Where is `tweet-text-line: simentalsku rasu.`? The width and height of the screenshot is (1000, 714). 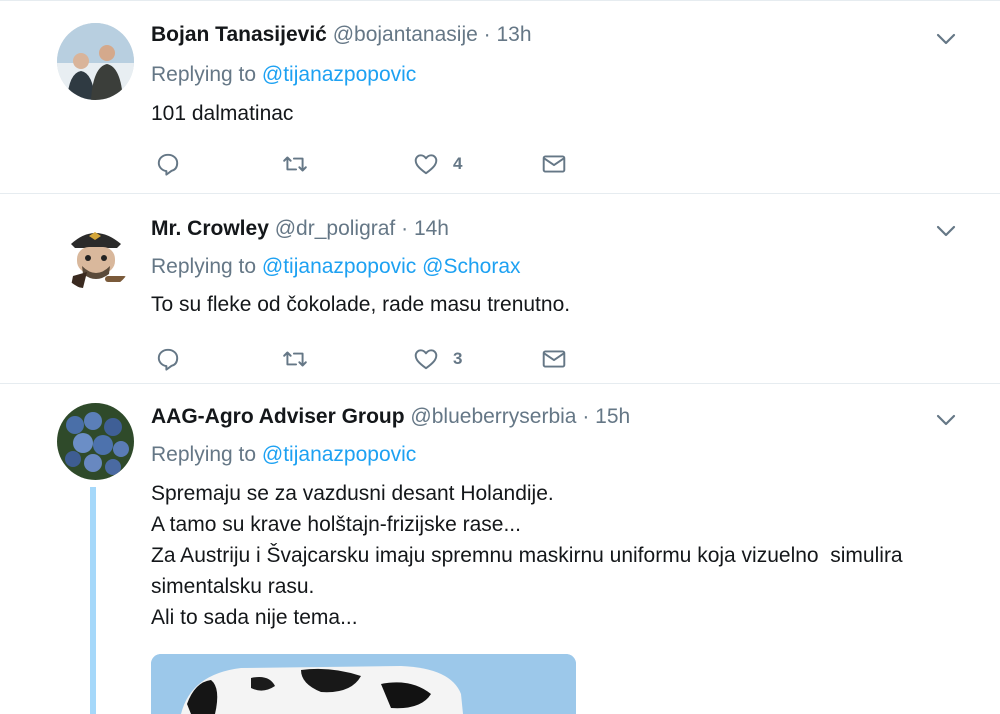 tweet-text-line: simentalsku rasu. is located at coordinates (233, 586).